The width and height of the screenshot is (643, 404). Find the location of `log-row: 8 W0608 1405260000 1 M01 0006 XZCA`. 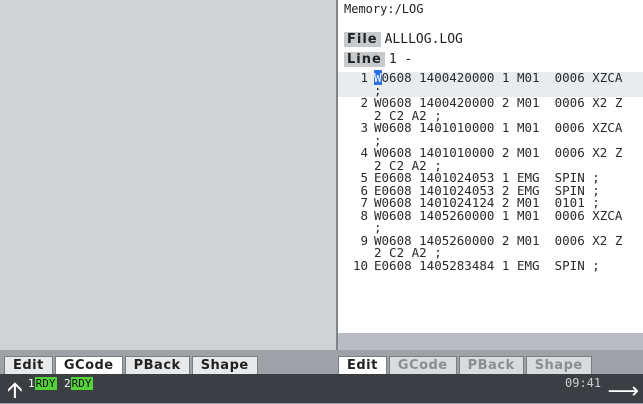

log-row: 8 W0608 1405260000 1 M01 0006 XZCA is located at coordinates (490, 215).